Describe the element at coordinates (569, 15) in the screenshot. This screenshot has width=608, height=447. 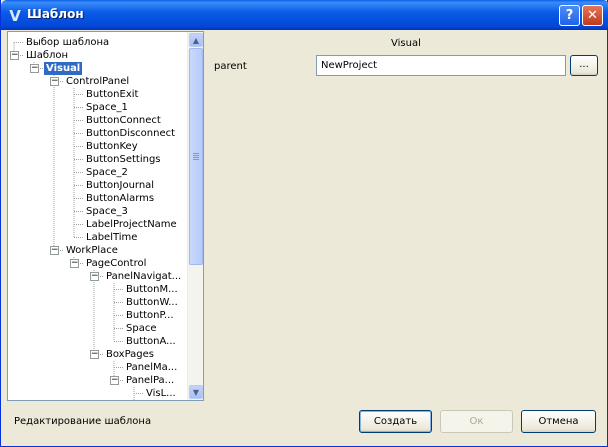
I see `help-button: ?` at that location.